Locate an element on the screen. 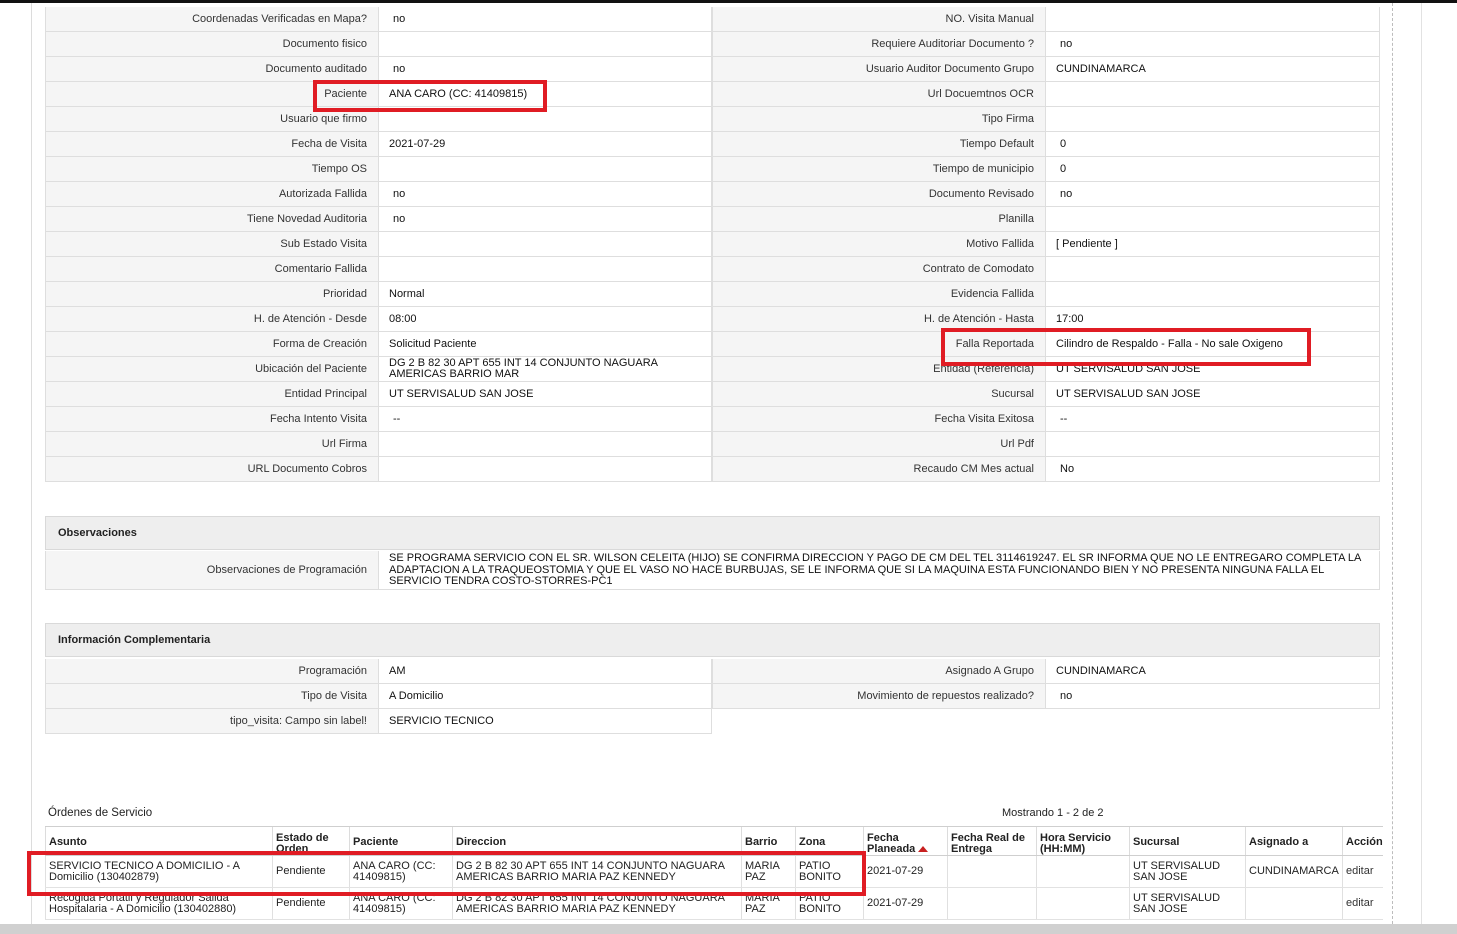 Image resolution: width=1457 pixels, height=934 pixels. detail-row: Usuario que firmo Tipo Firma is located at coordinates (712, 119).